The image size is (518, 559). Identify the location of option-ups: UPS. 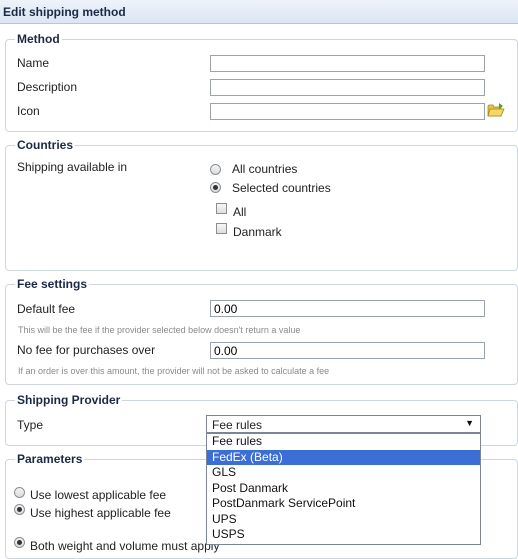
(343, 520).